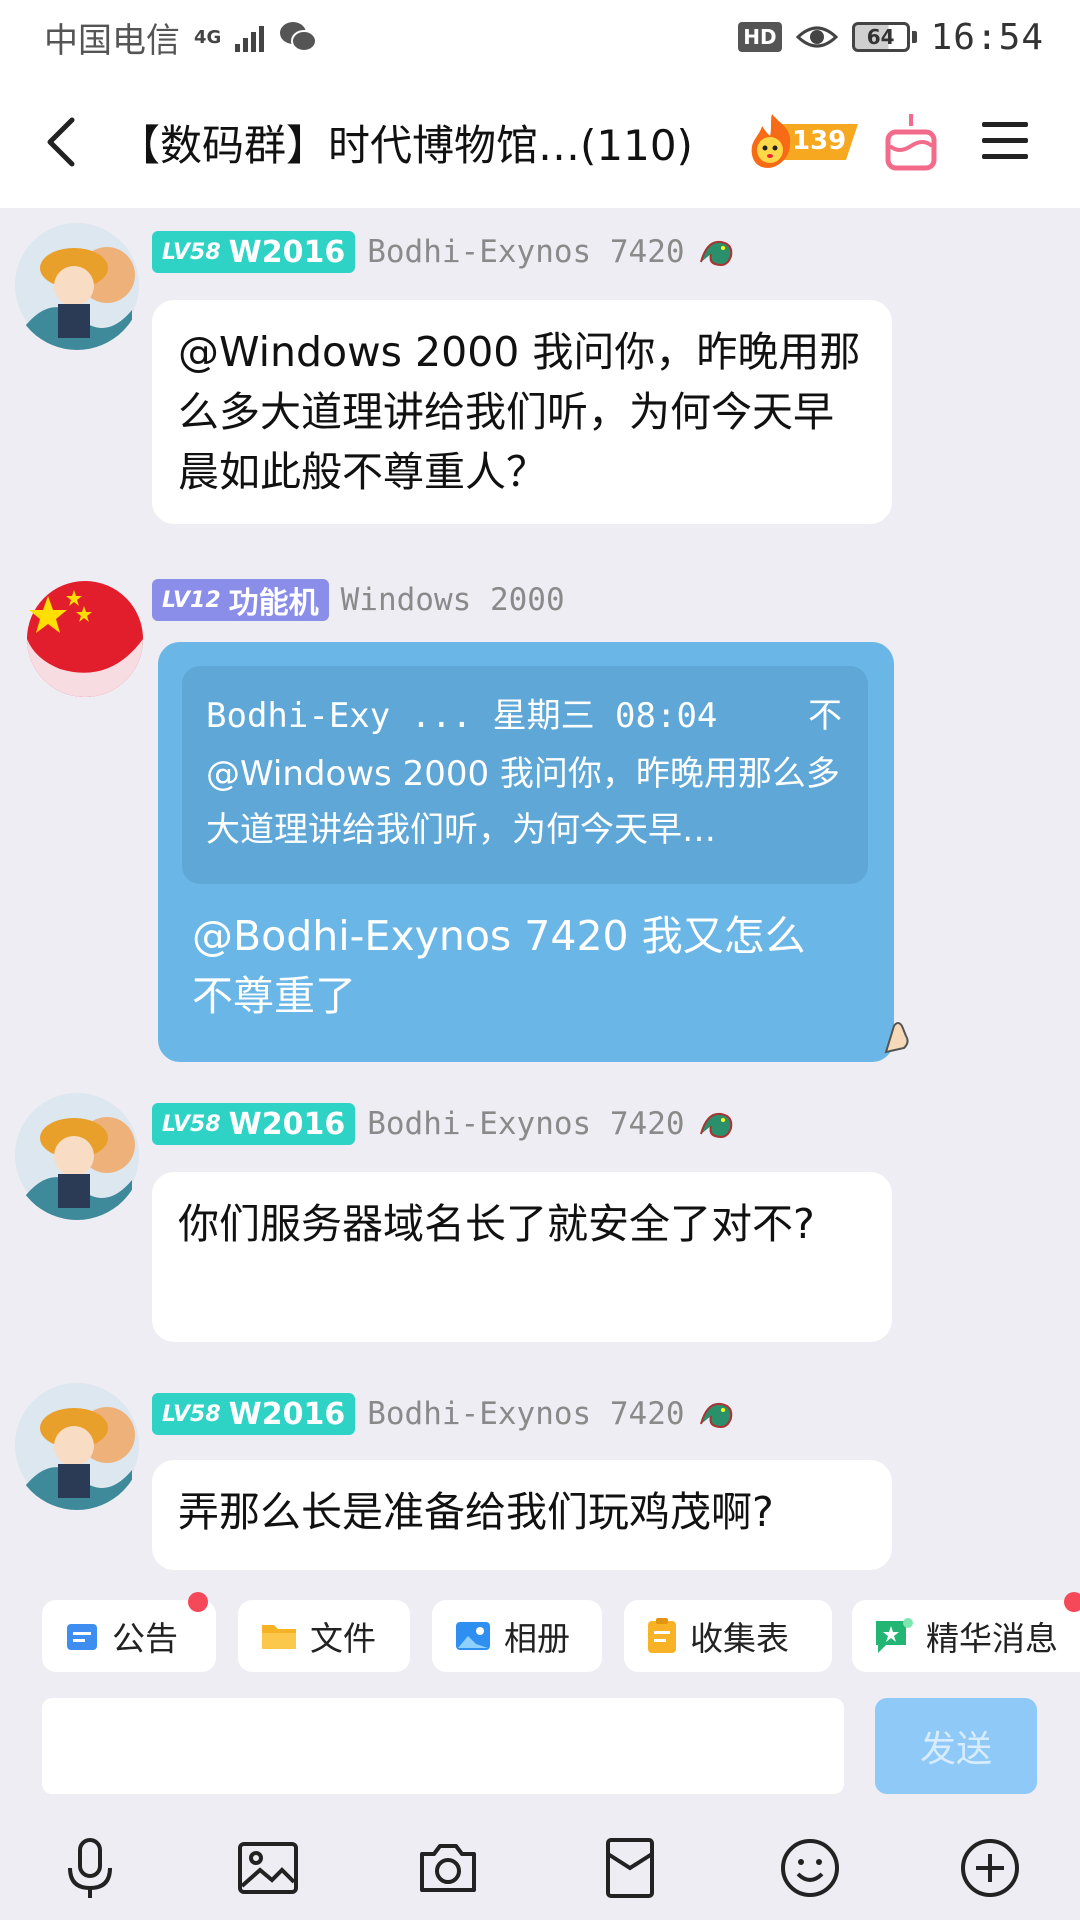  Describe the element at coordinates (145, 1638) in the screenshot. I see `announcement-label: 公告` at that location.